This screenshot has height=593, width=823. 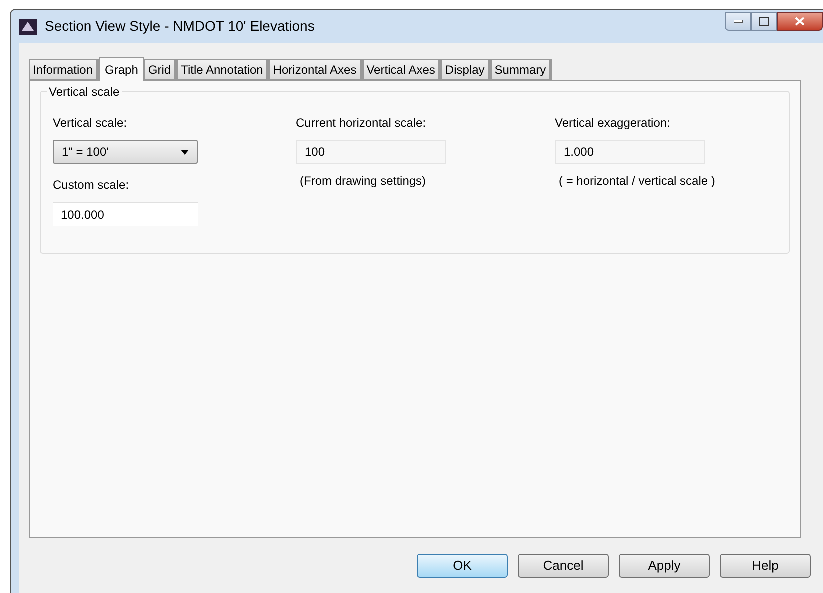 What do you see at coordinates (613, 123) in the screenshot?
I see `field-label: Vertical exaggeration:` at bounding box center [613, 123].